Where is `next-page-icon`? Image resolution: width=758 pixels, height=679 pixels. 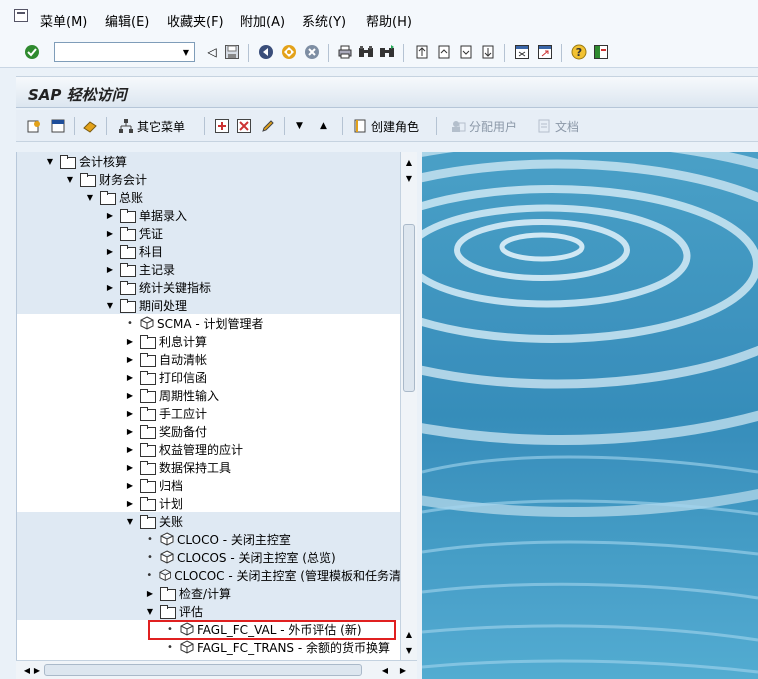
next-page-icon is located at coordinates (466, 52).